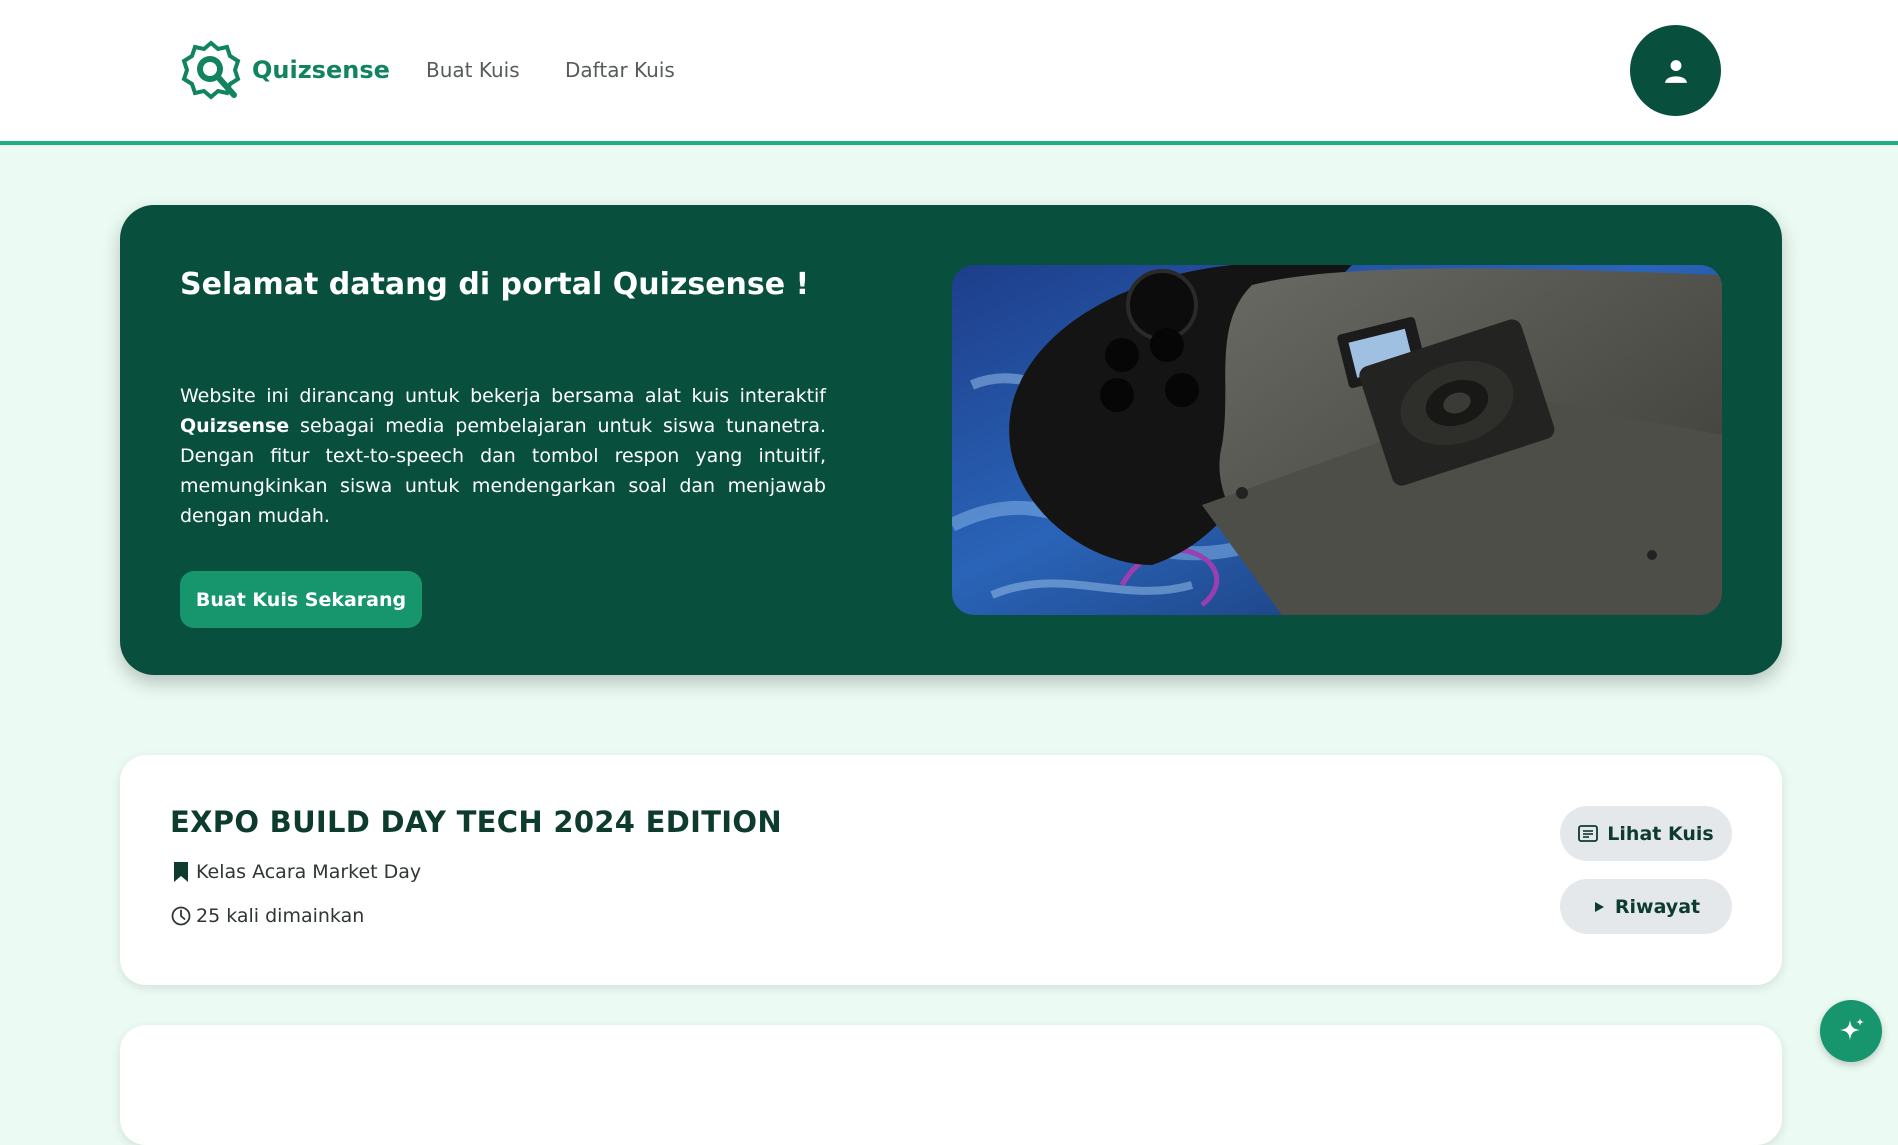 Image resolution: width=1898 pixels, height=1145 pixels. I want to click on quiz-play-count: 25 kali dimainkan, so click(267, 916).